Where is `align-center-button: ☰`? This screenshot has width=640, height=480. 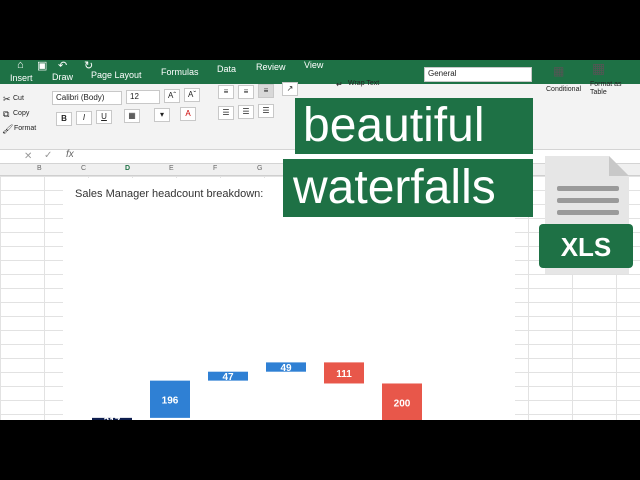 align-center-button: ☰ is located at coordinates (246, 112).